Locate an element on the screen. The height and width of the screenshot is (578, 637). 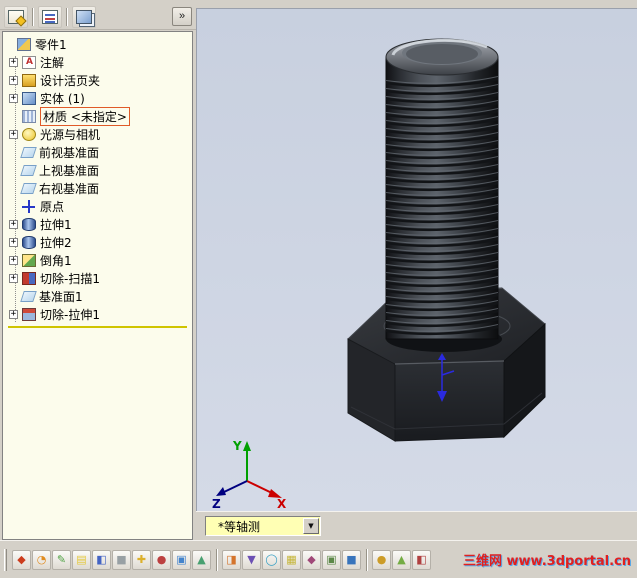
toolbar-icon-4: ▤ is located at coordinates (81, 559).